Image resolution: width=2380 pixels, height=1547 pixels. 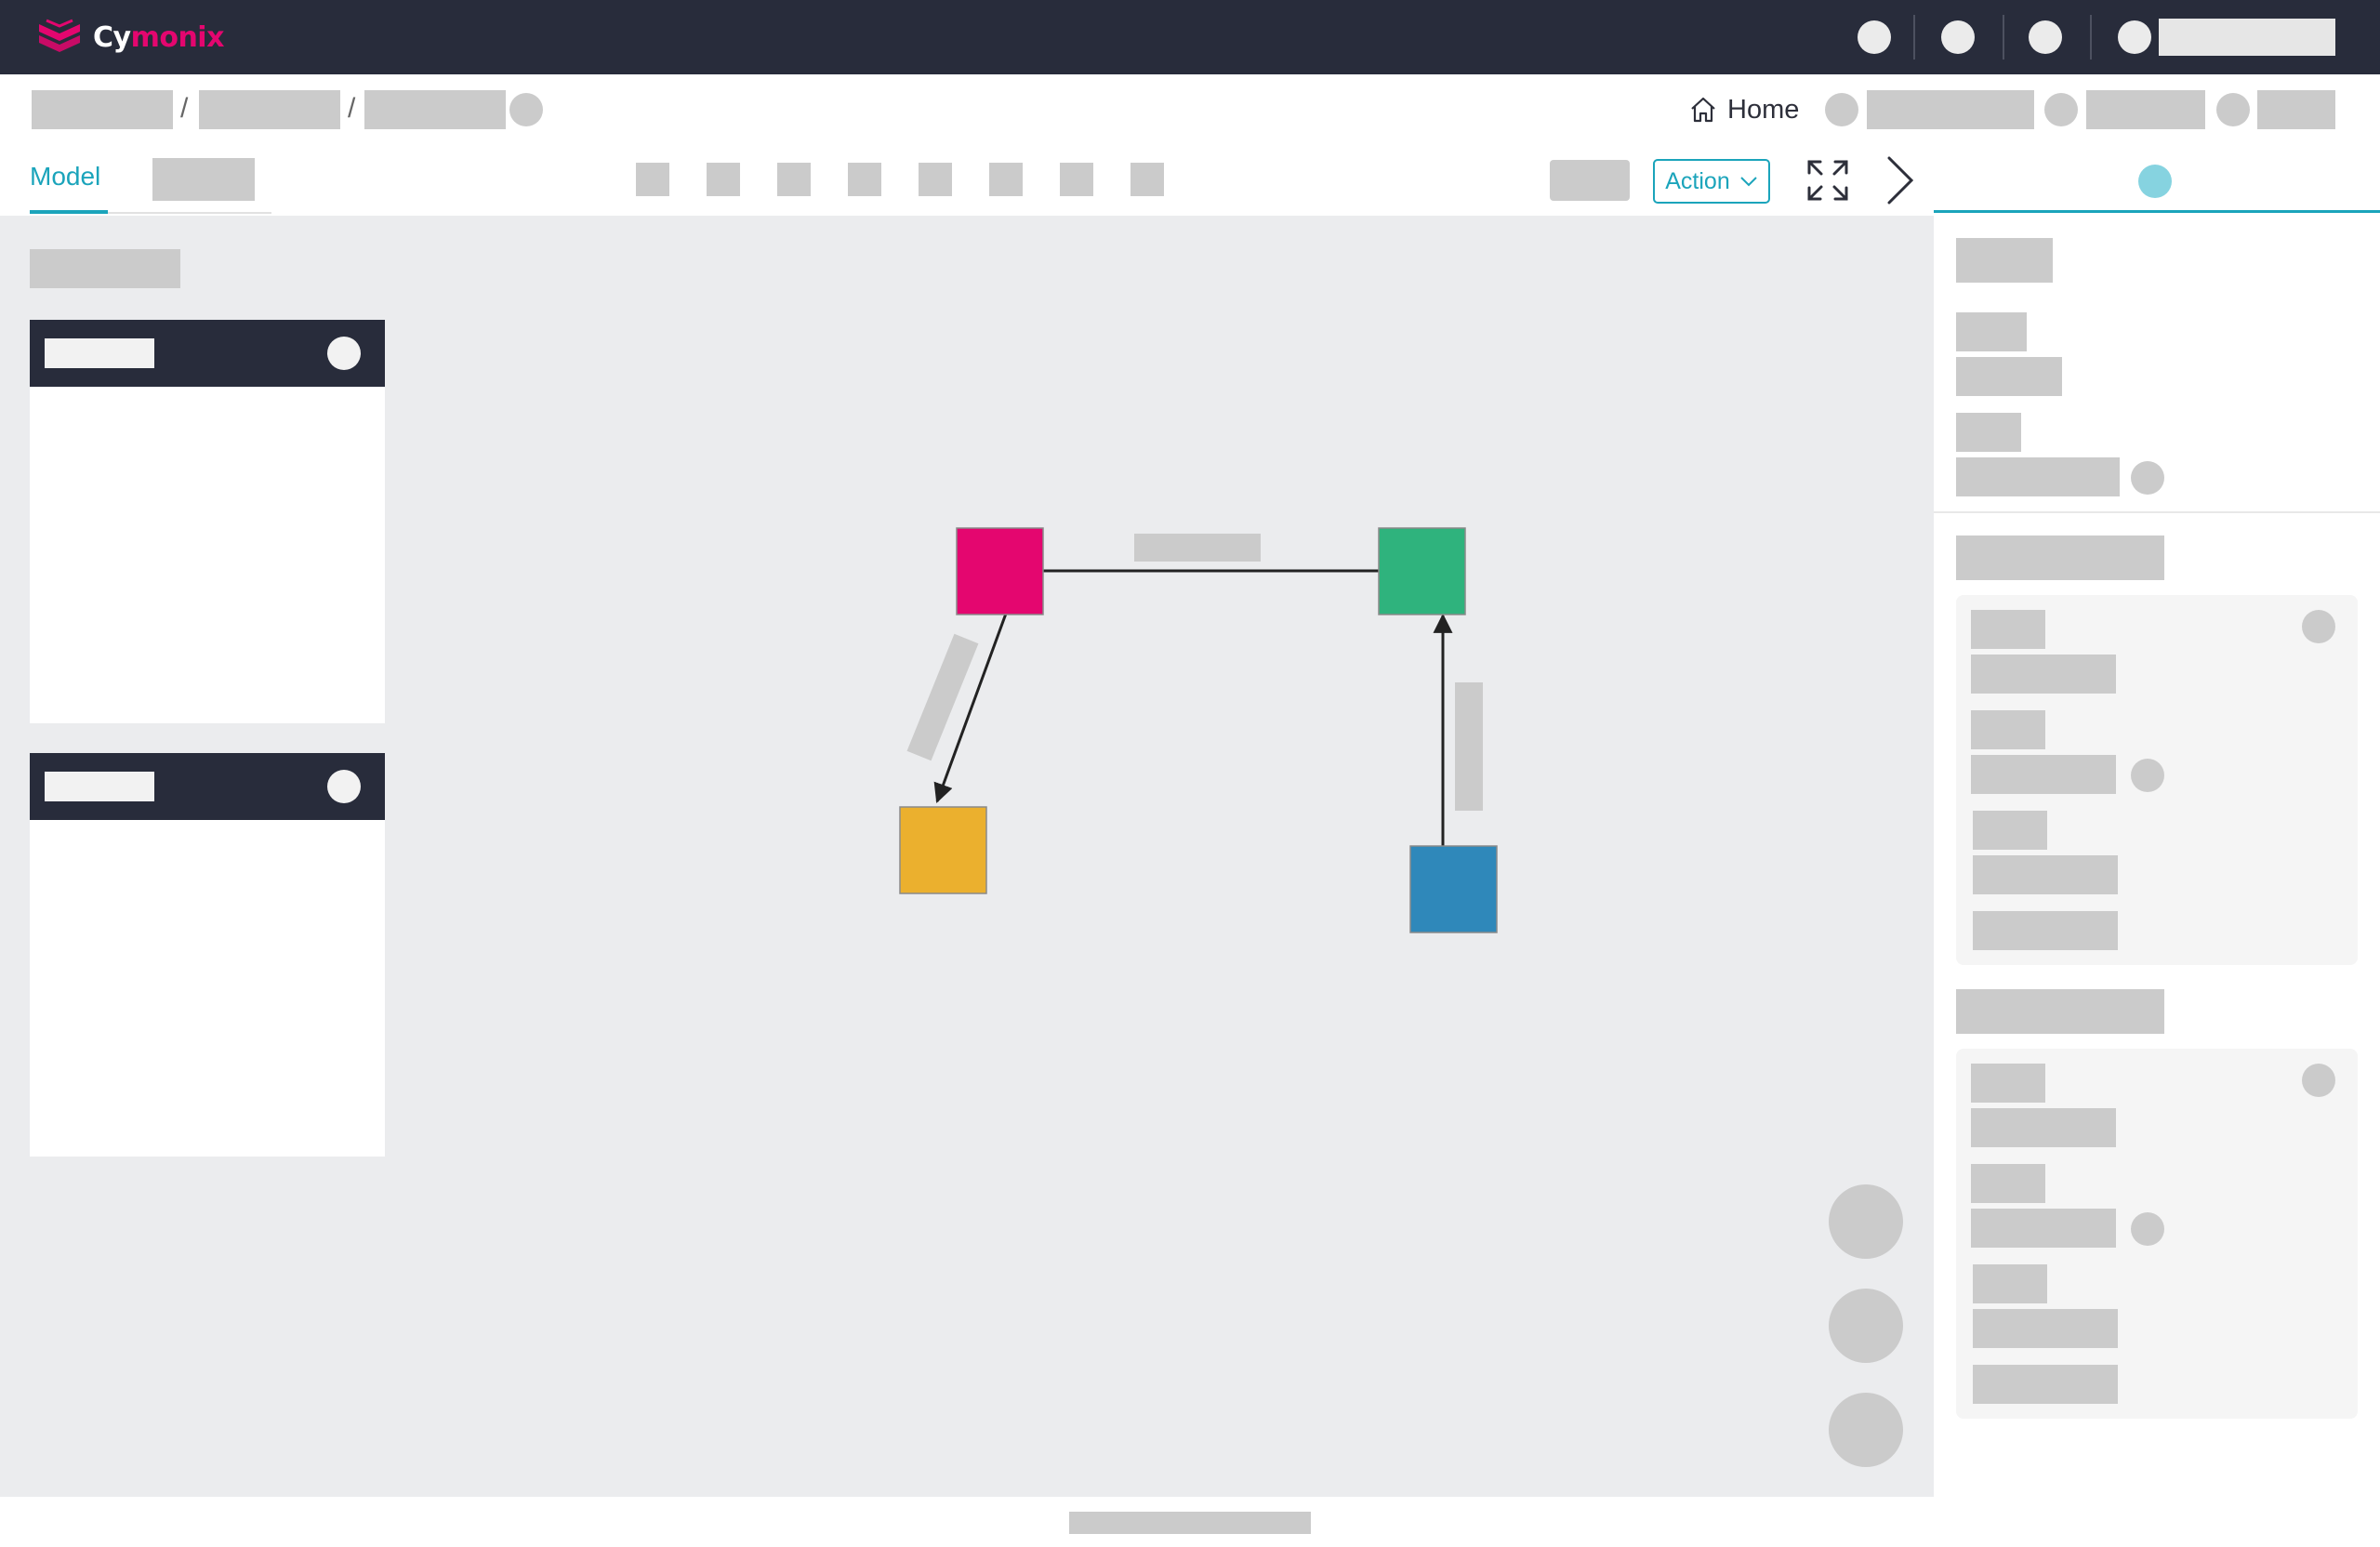 I want to click on edge-label-blue-green, so click(x=1469, y=746).